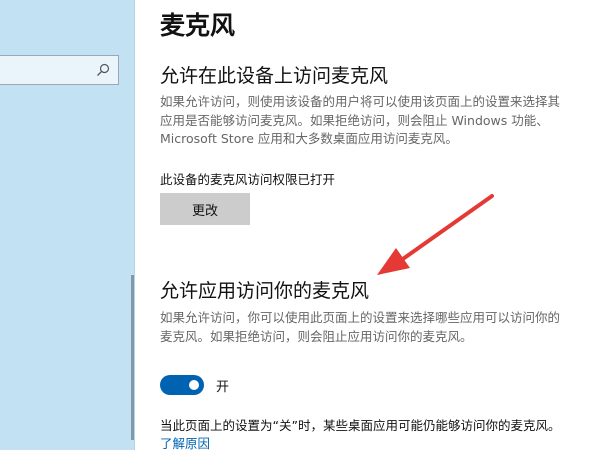 This screenshot has width=600, height=452. What do you see at coordinates (198, 25) in the screenshot?
I see `page-title: 麦克风` at bounding box center [198, 25].